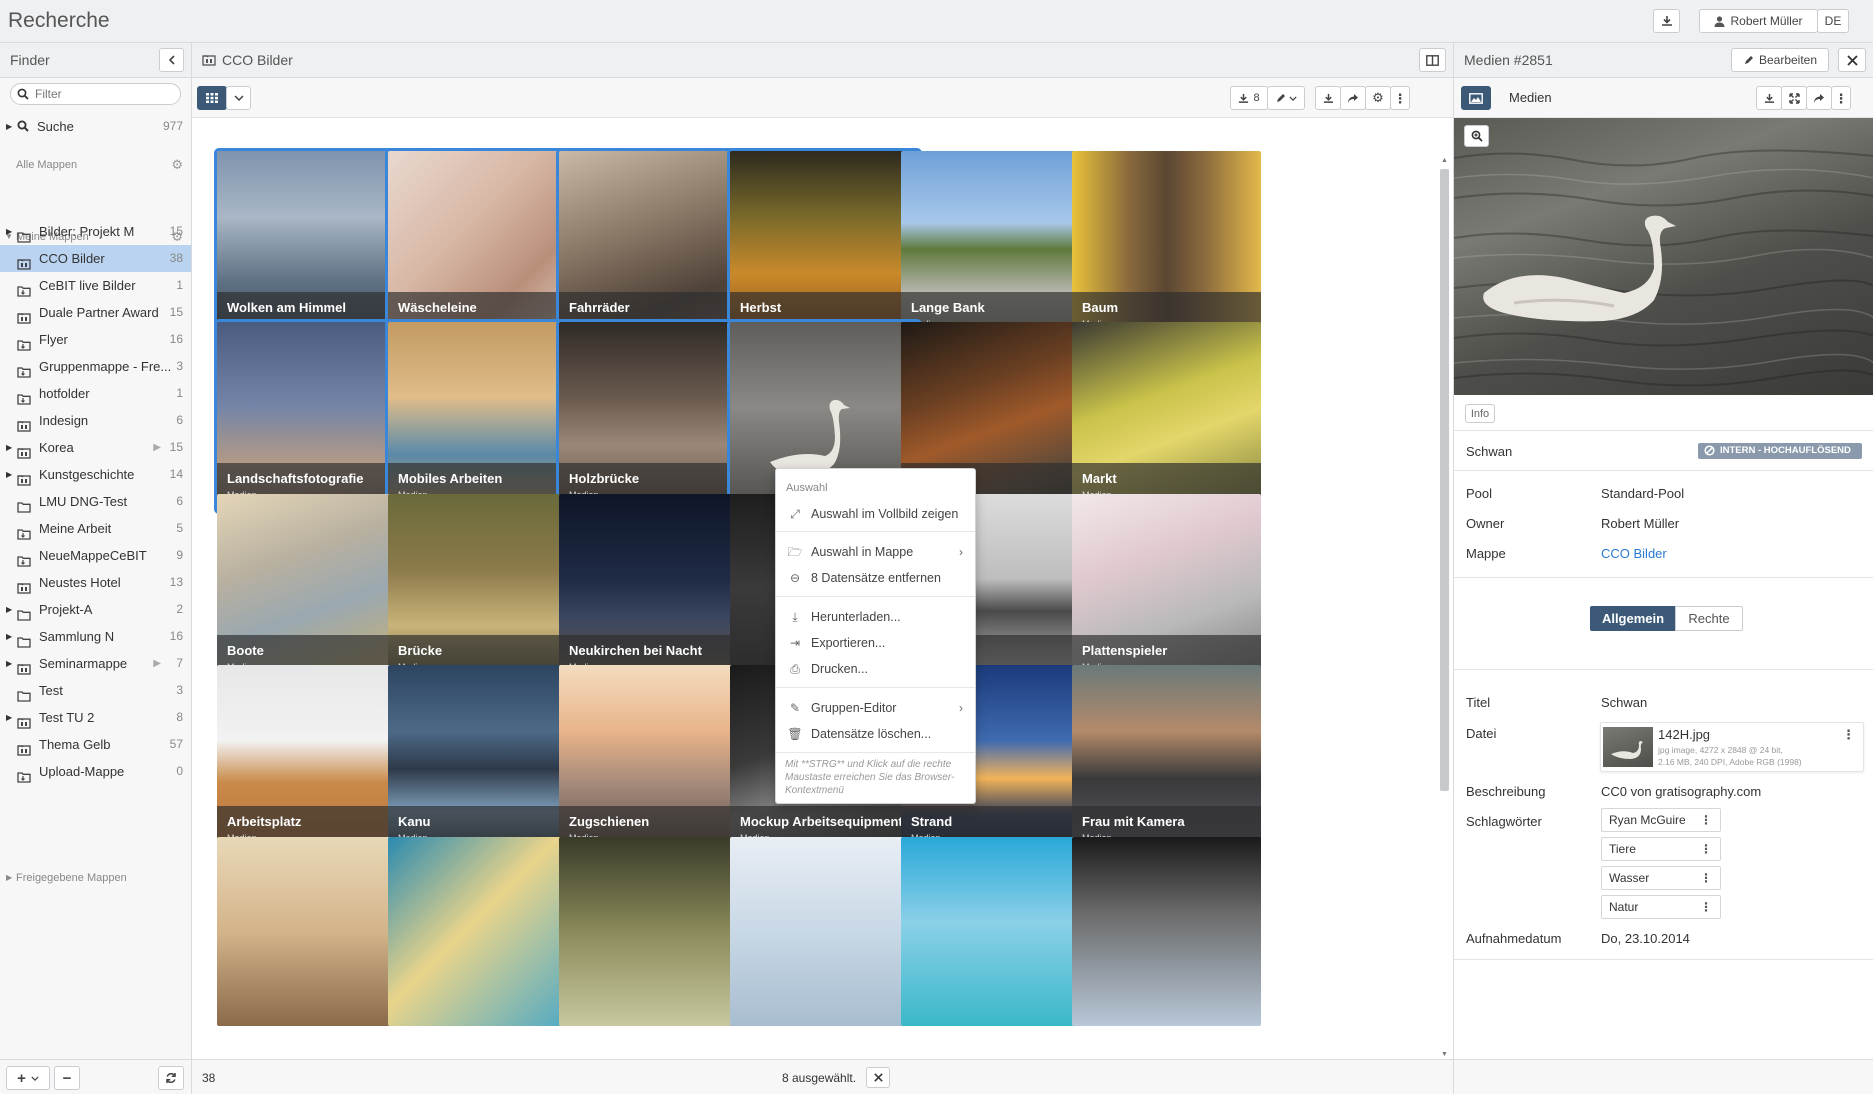  I want to click on search-item: ▶ Suche 977, so click(95, 126).